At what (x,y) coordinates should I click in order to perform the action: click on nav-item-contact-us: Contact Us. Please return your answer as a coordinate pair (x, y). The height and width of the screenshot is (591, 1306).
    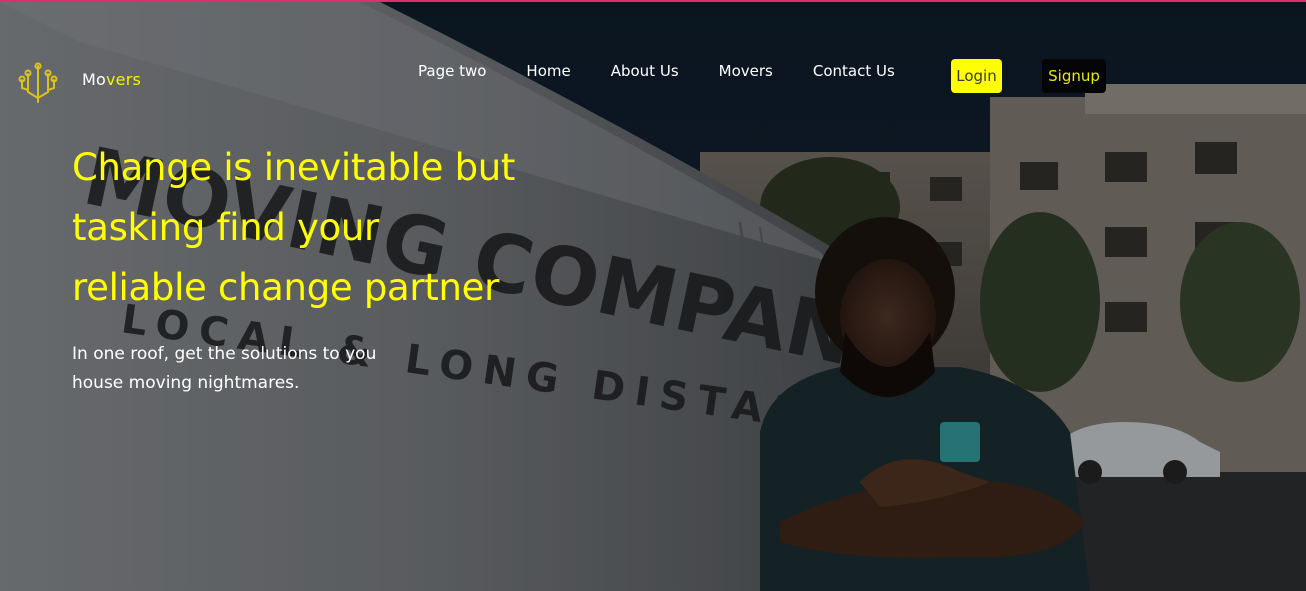
    Looking at the image, I should click on (854, 71).